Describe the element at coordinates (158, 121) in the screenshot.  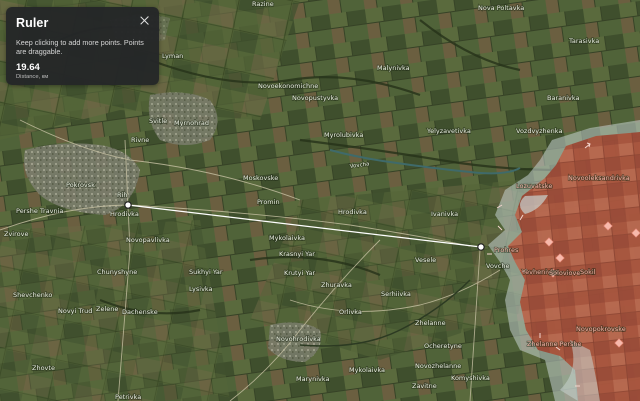
I see `label-svitle: Svitle` at that location.